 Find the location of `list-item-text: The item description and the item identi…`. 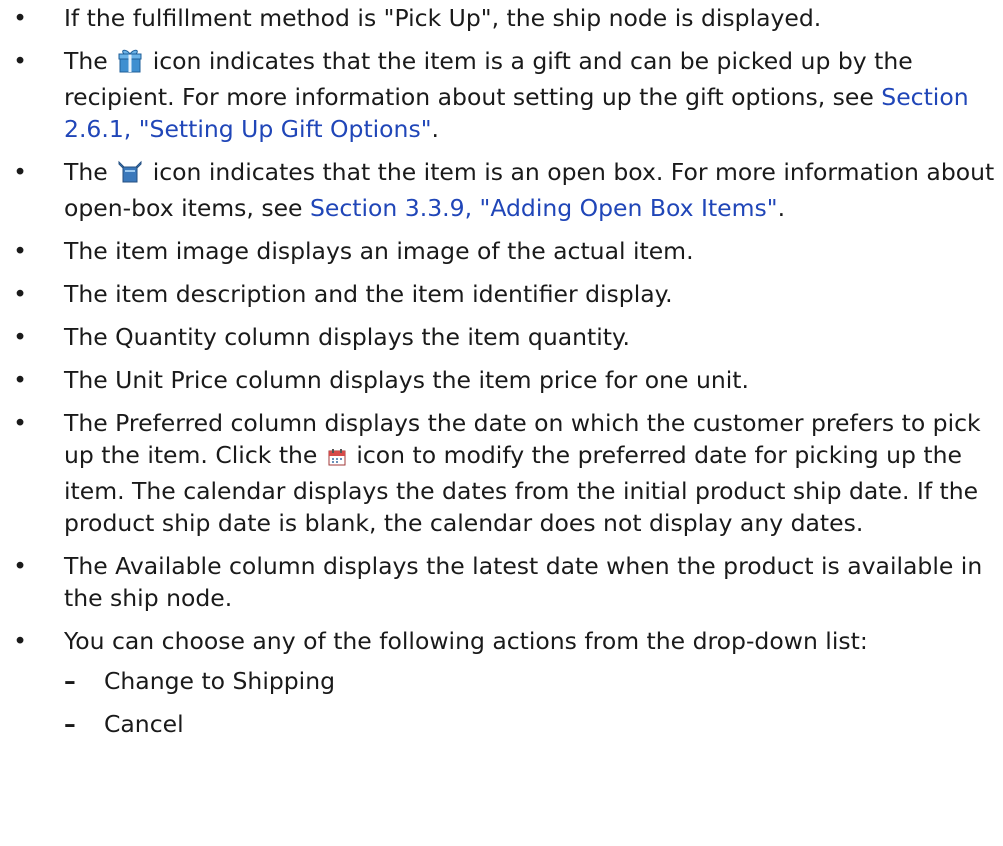

list-item-text: The item description and the item identi… is located at coordinates (368, 294).